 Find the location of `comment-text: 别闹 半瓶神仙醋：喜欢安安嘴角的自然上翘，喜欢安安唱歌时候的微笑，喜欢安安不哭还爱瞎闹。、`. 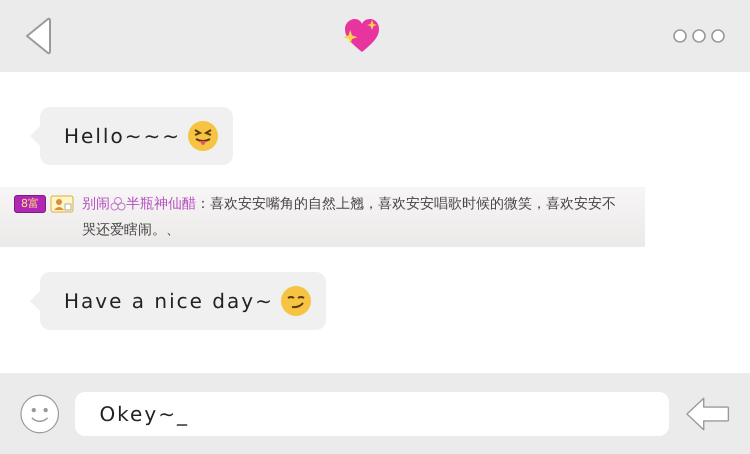

comment-text: 别闹 半瓶神仙醋：喜欢安安嘴角的自然上翘，喜欢安安唱歌时候的微笑，喜欢安安不哭还爱瞎闹。、 is located at coordinates (349, 217).